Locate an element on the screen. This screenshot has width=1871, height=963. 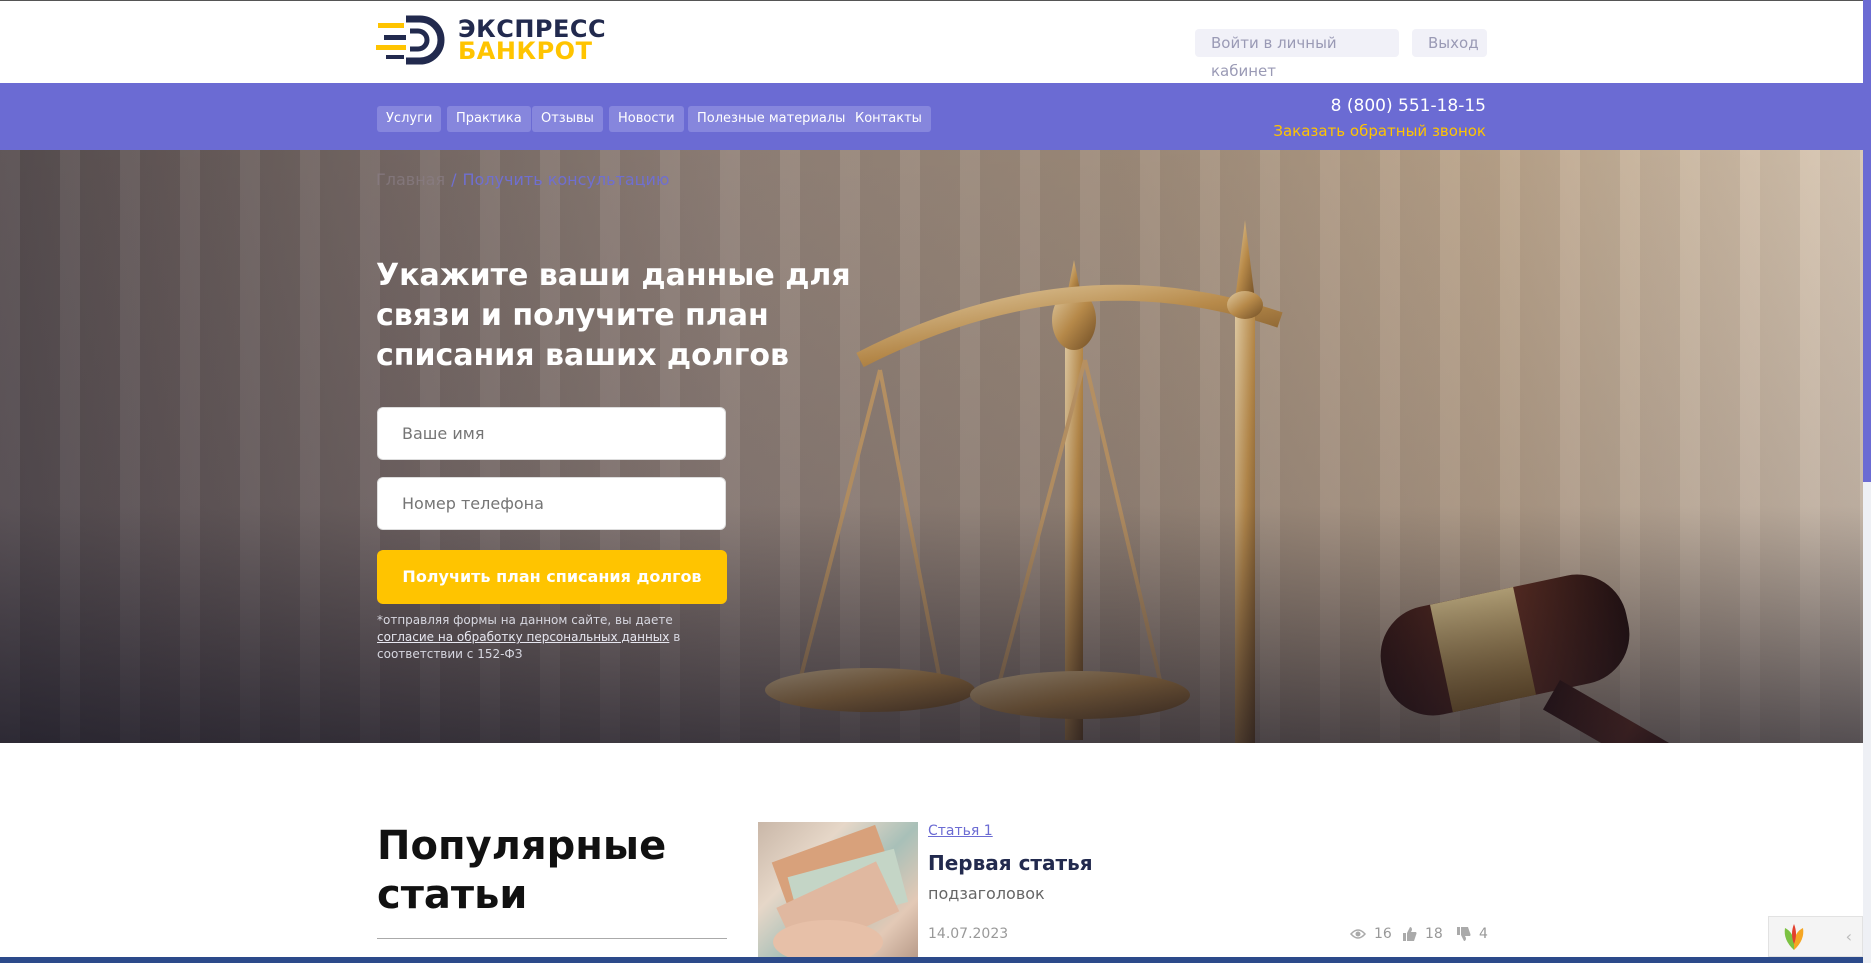
section-divider is located at coordinates (552, 938).